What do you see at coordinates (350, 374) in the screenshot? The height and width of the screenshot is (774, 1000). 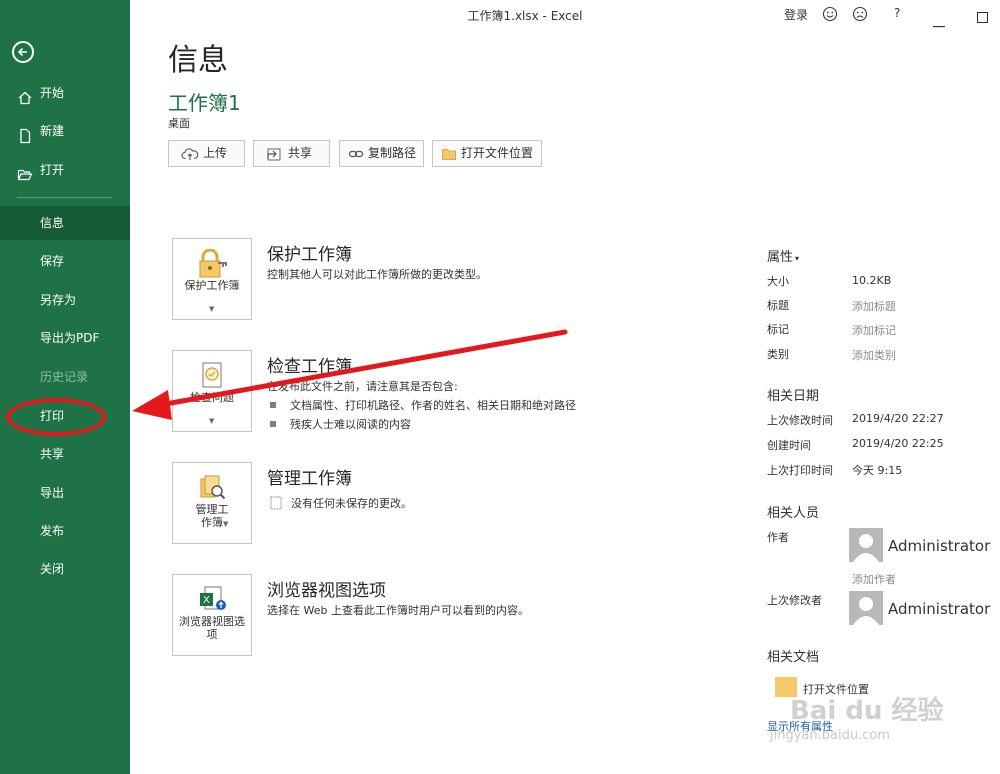 I see `annotation-arrow` at bounding box center [350, 374].